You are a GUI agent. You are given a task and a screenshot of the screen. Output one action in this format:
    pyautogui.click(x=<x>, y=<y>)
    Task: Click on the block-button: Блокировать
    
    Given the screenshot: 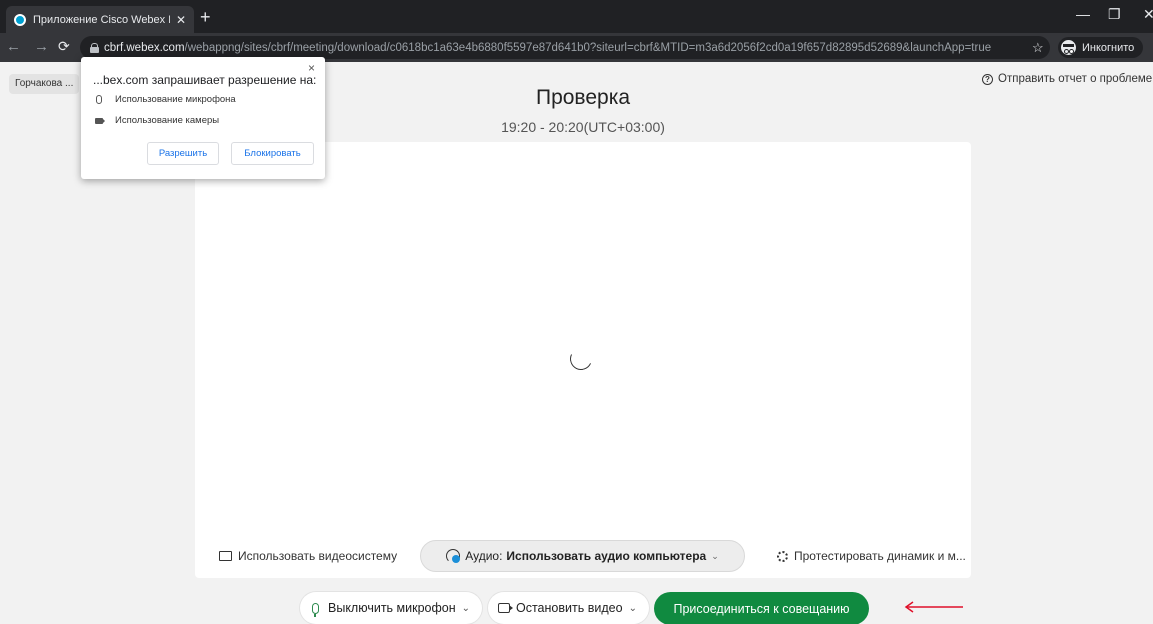 What is the action you would take?
    pyautogui.click(x=272, y=153)
    